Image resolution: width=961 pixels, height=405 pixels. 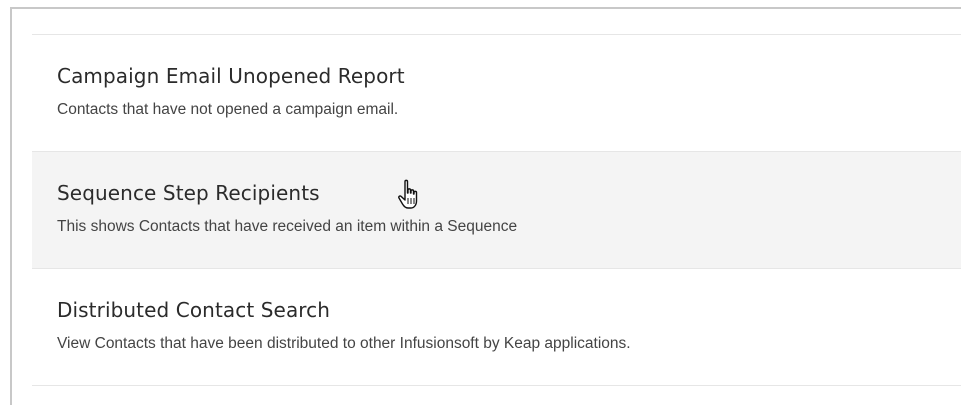 I want to click on report-title: Sequence Step Recipients, so click(x=188, y=193).